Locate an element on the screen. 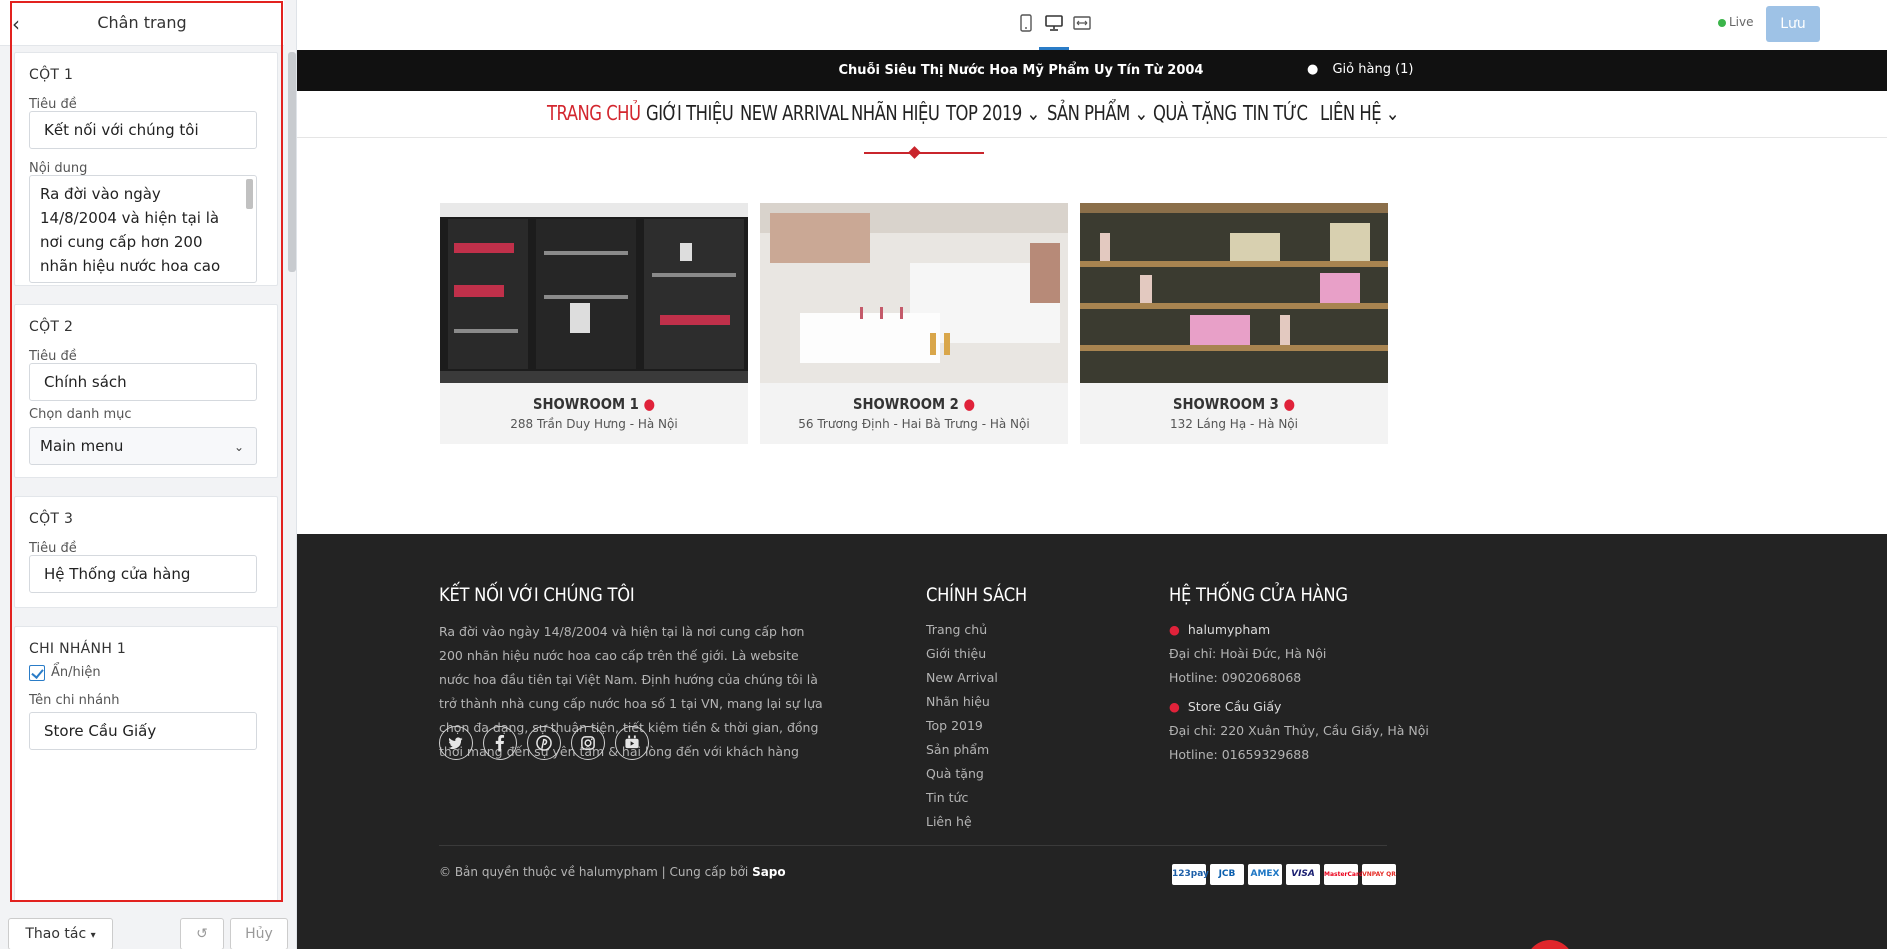 The width and height of the screenshot is (1887, 949). branch-1-name-input: Store Cầu Giấy is located at coordinates (143, 731).